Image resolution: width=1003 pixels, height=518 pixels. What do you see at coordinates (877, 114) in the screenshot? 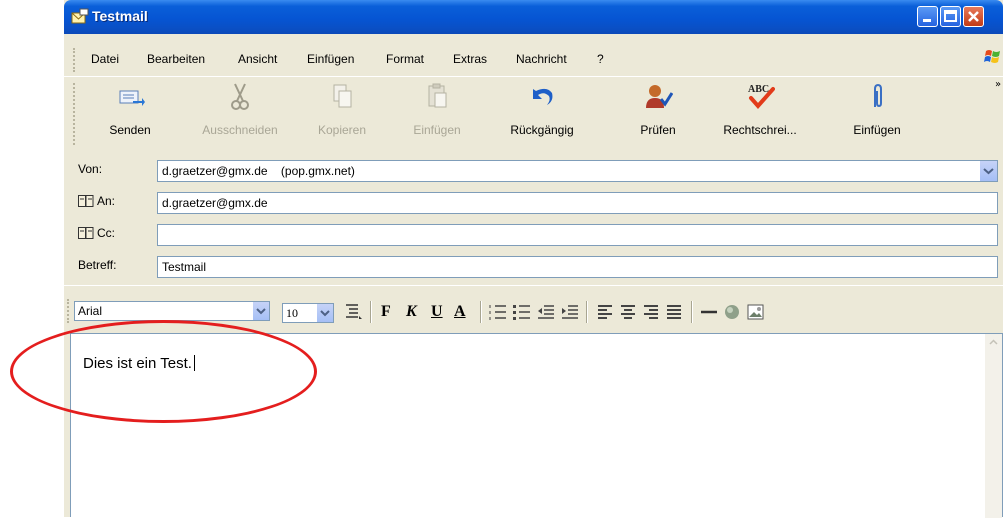
I see `attach-button: Einfügen` at bounding box center [877, 114].